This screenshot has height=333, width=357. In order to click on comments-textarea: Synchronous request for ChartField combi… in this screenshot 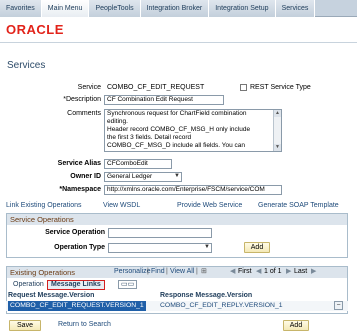, I will do `click(193, 130)`.